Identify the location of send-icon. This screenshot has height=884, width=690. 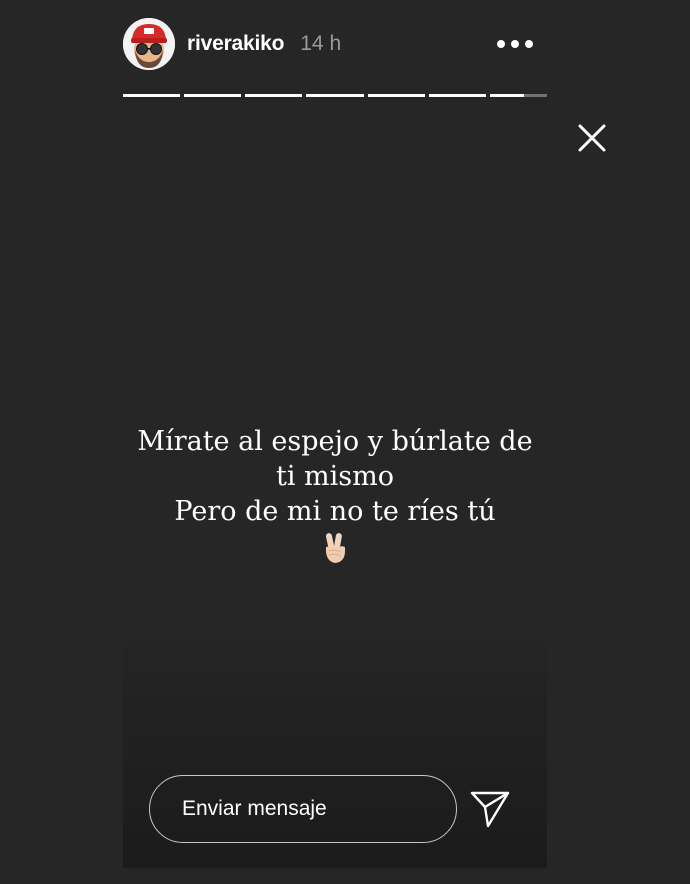
(490, 809).